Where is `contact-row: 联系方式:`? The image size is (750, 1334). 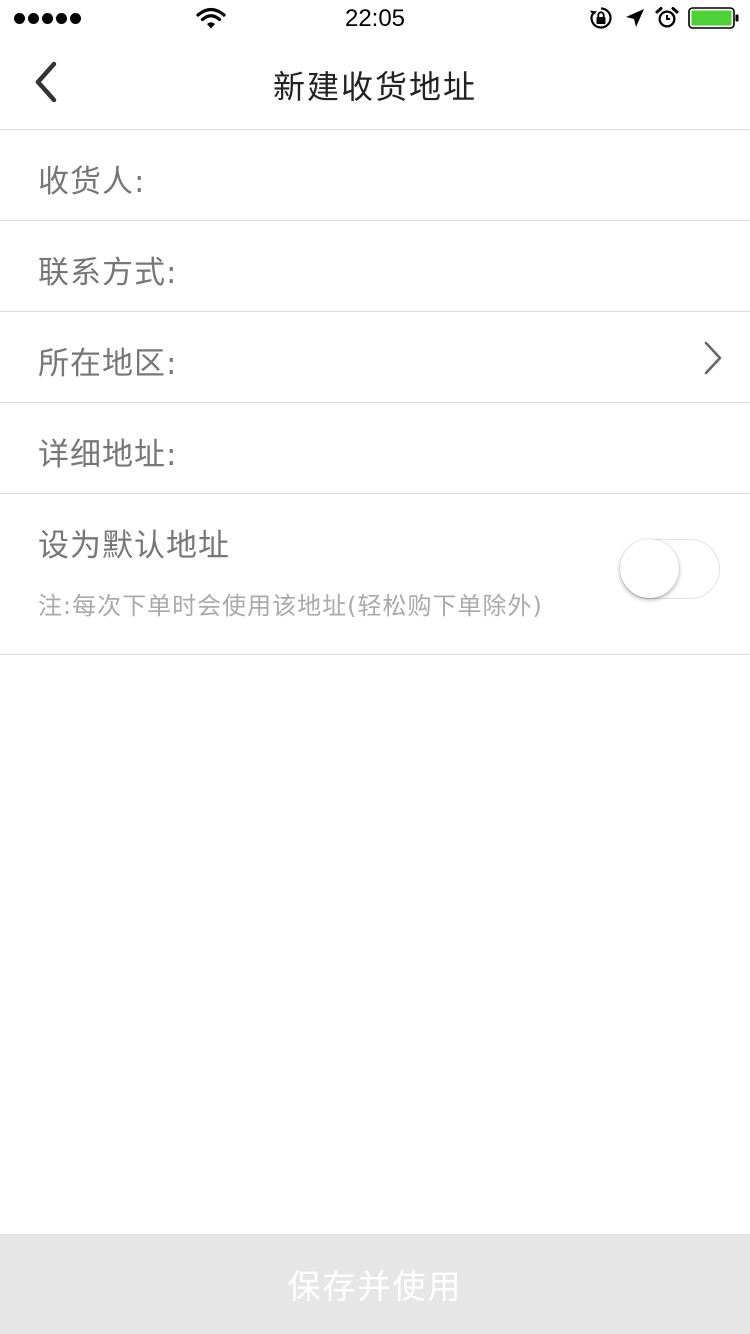
contact-row: 联系方式: is located at coordinates (375, 266).